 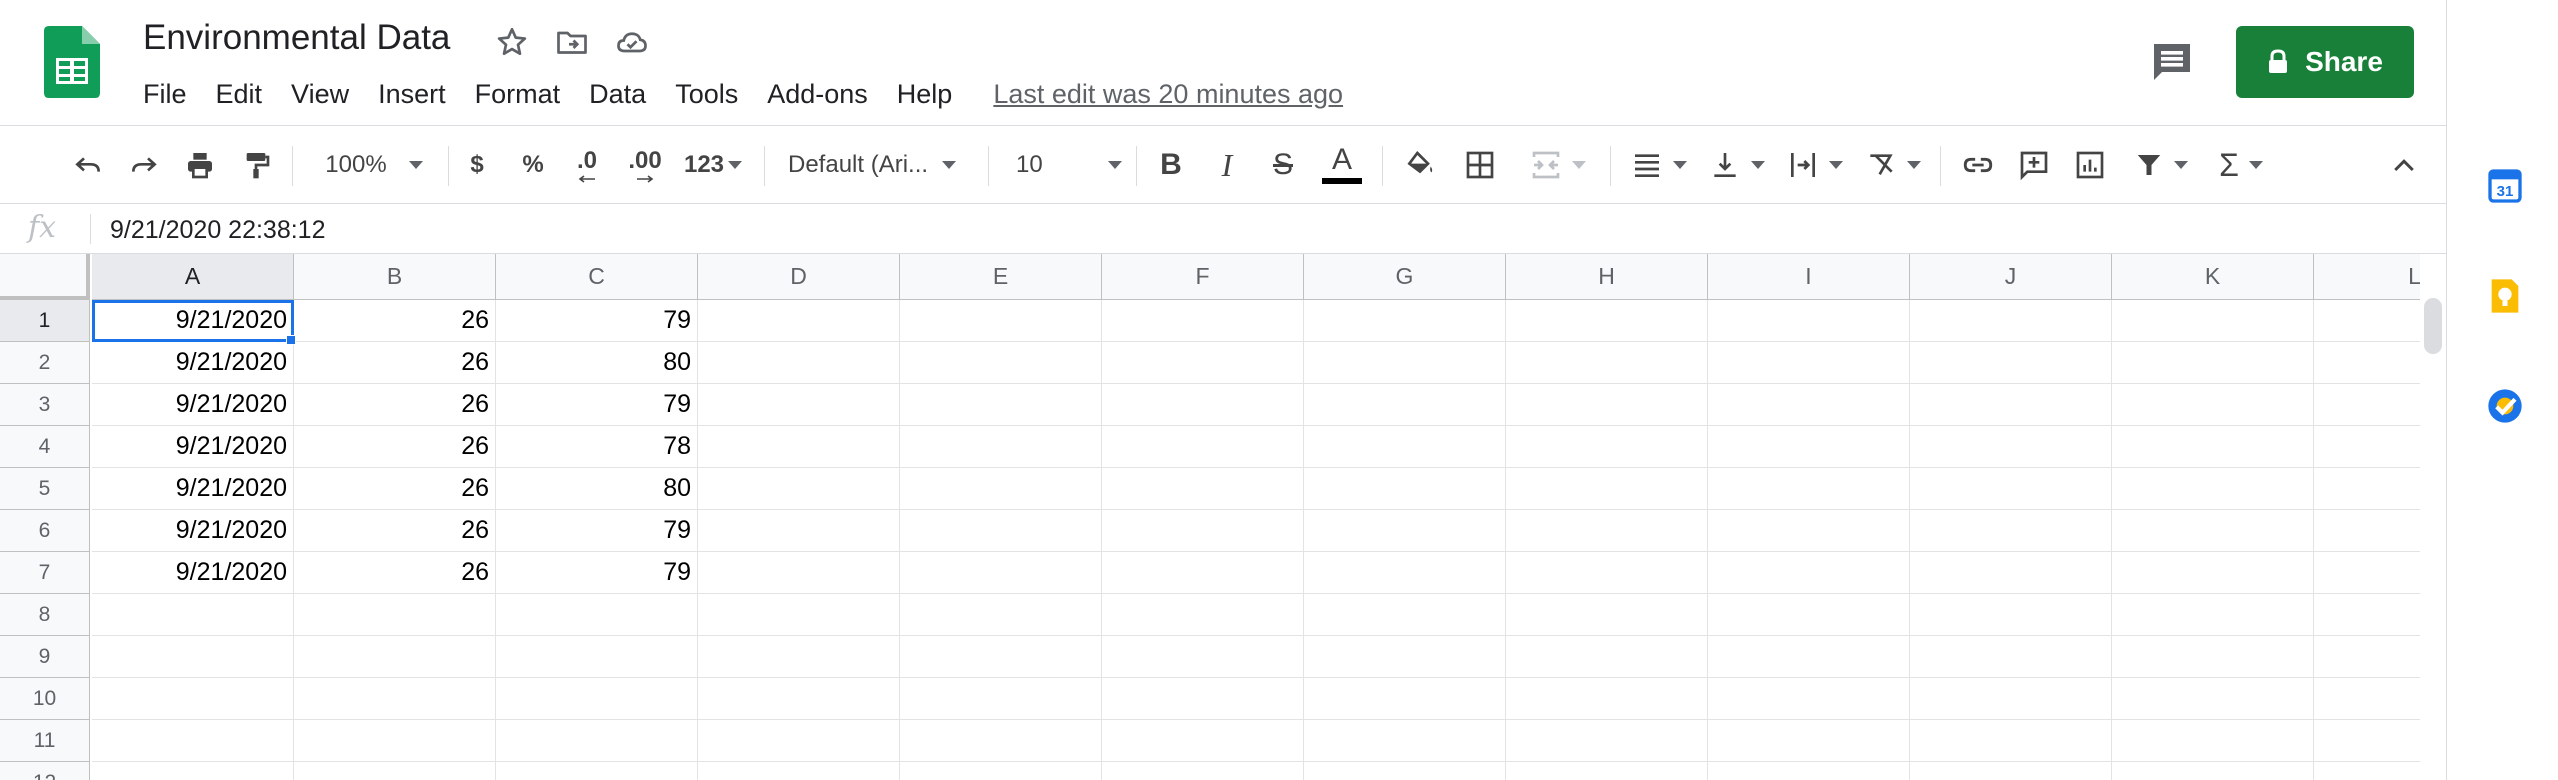 I want to click on cloud-saved-icon, so click(x=632, y=42).